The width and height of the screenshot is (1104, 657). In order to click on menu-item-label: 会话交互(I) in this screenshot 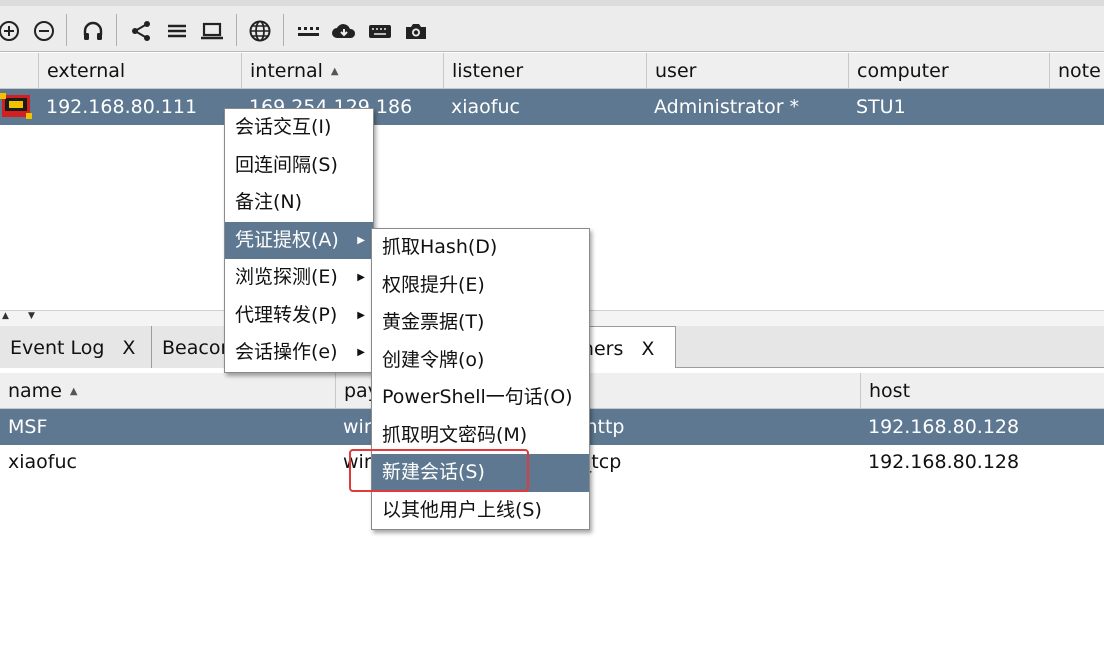, I will do `click(283, 127)`.